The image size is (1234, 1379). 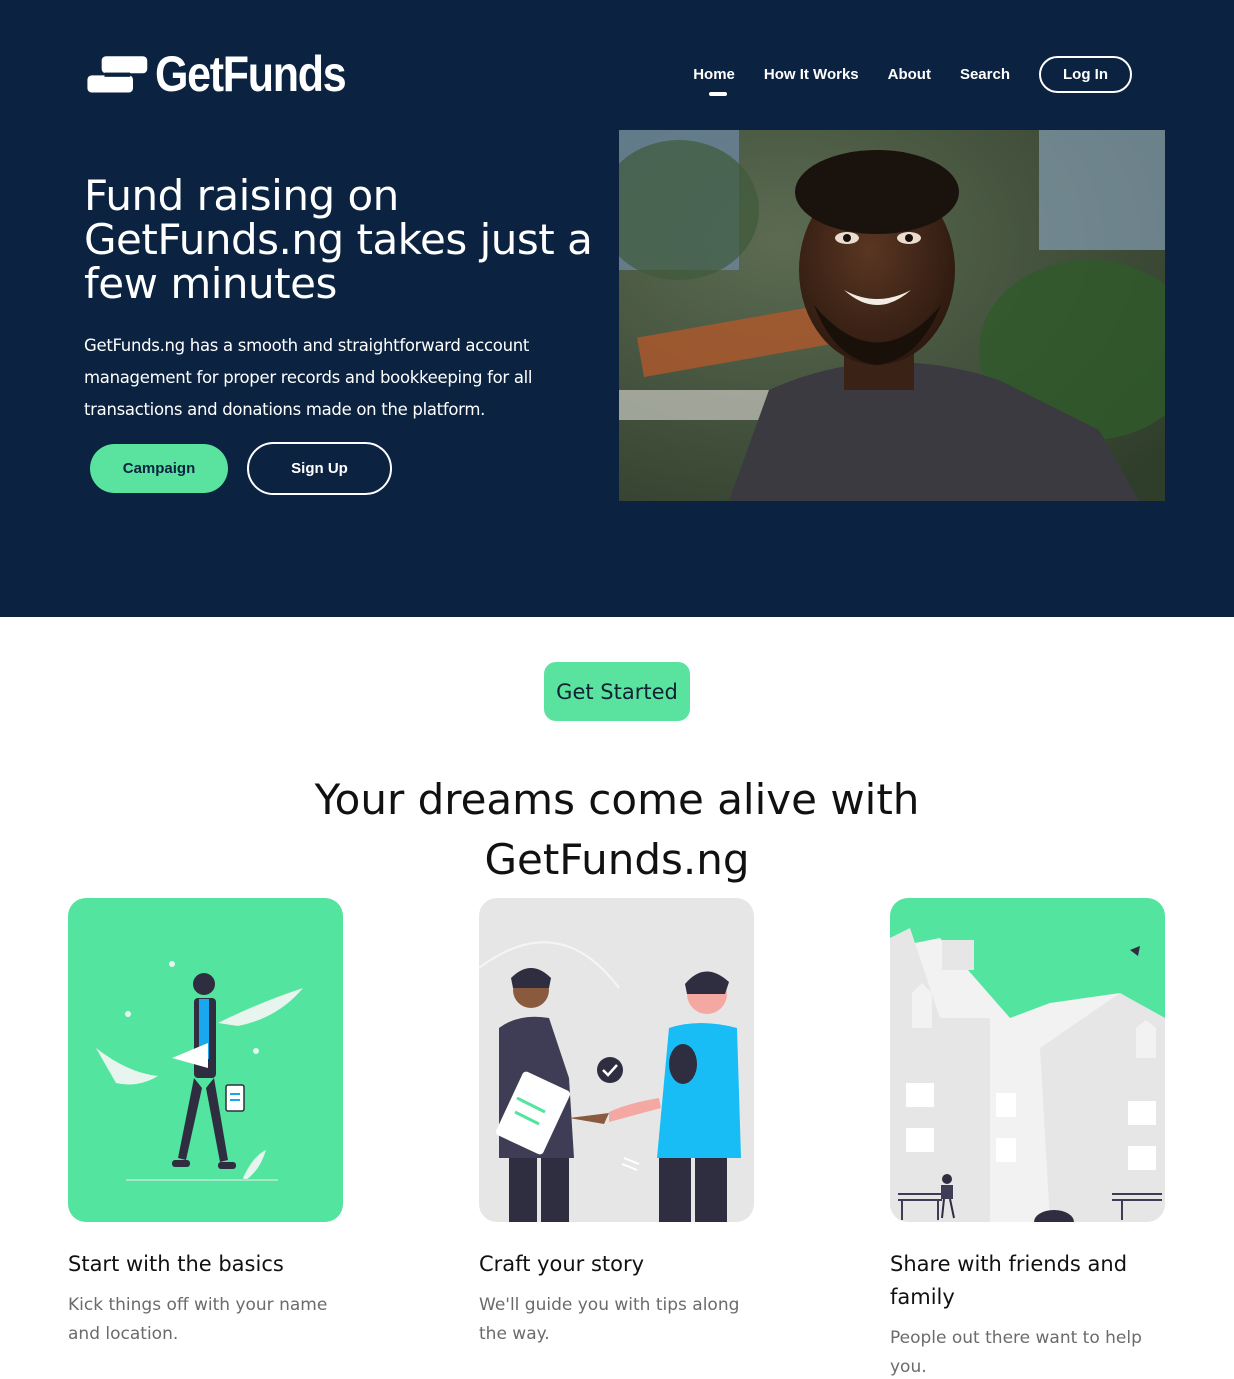 What do you see at coordinates (562, 1264) in the screenshot?
I see `card-title: Craft your story` at bounding box center [562, 1264].